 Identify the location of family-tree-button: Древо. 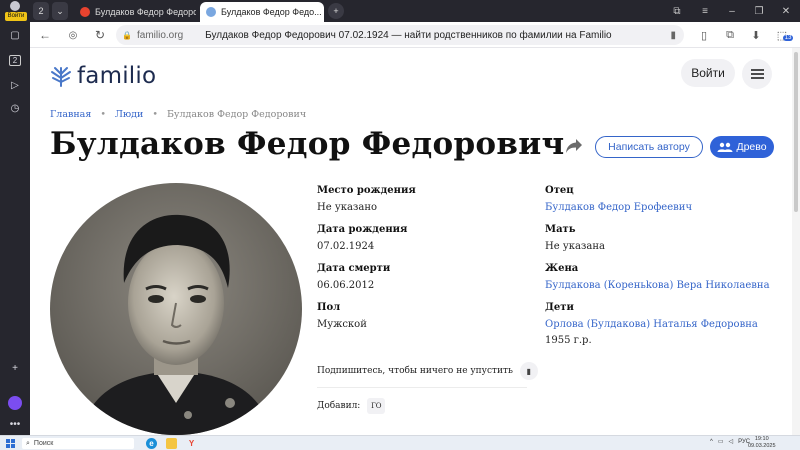
(742, 147).